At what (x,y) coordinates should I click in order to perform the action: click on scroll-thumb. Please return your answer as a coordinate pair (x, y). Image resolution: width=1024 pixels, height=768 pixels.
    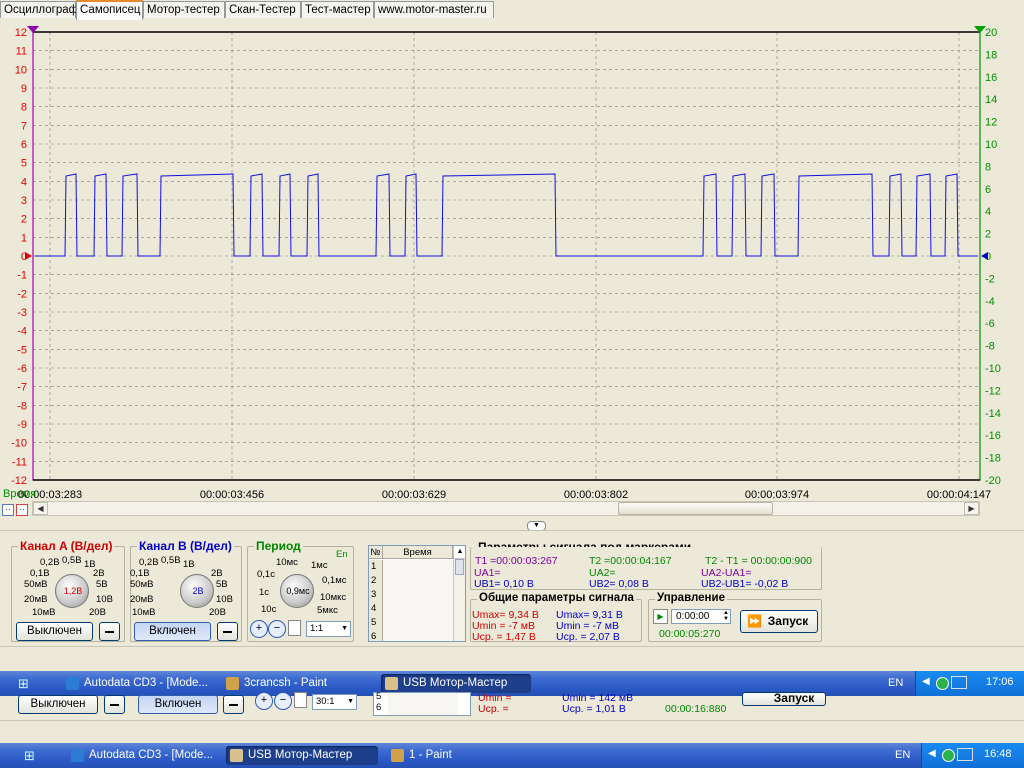
    Looking at the image, I should click on (695, 508).